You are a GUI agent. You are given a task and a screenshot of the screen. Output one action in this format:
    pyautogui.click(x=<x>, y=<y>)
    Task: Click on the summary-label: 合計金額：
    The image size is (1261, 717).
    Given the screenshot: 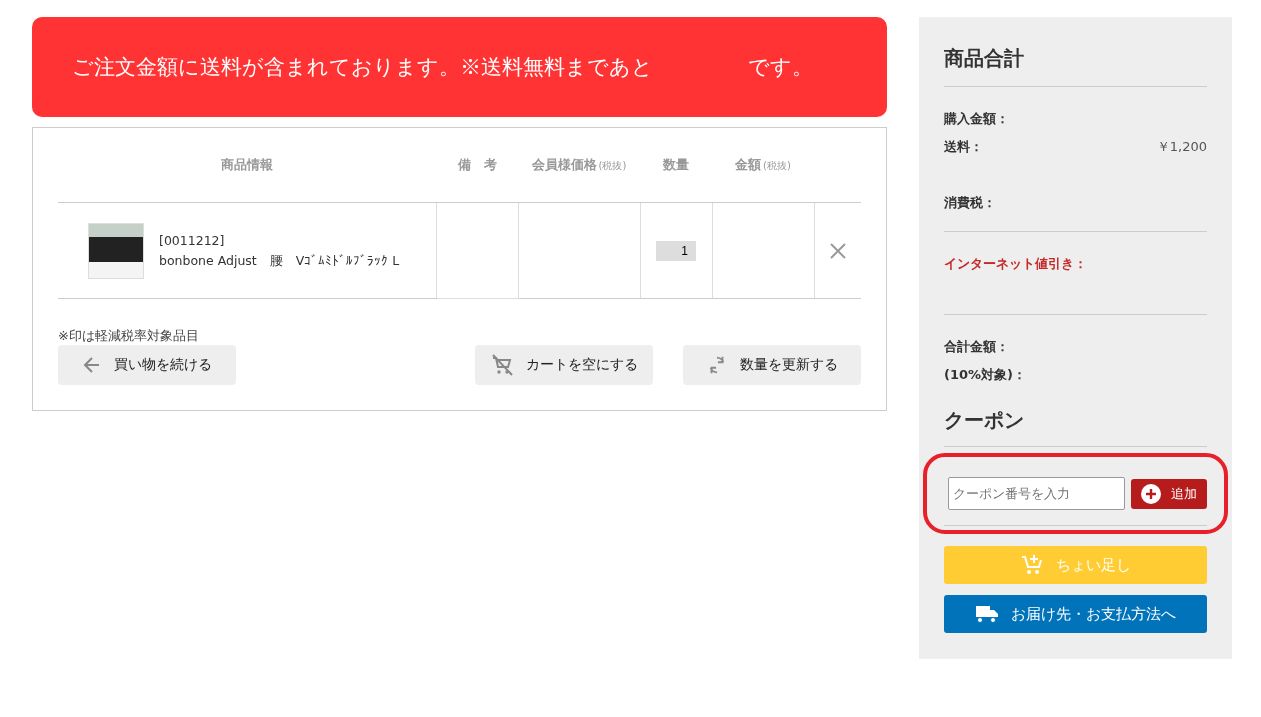 What is the action you would take?
    pyautogui.click(x=976, y=347)
    